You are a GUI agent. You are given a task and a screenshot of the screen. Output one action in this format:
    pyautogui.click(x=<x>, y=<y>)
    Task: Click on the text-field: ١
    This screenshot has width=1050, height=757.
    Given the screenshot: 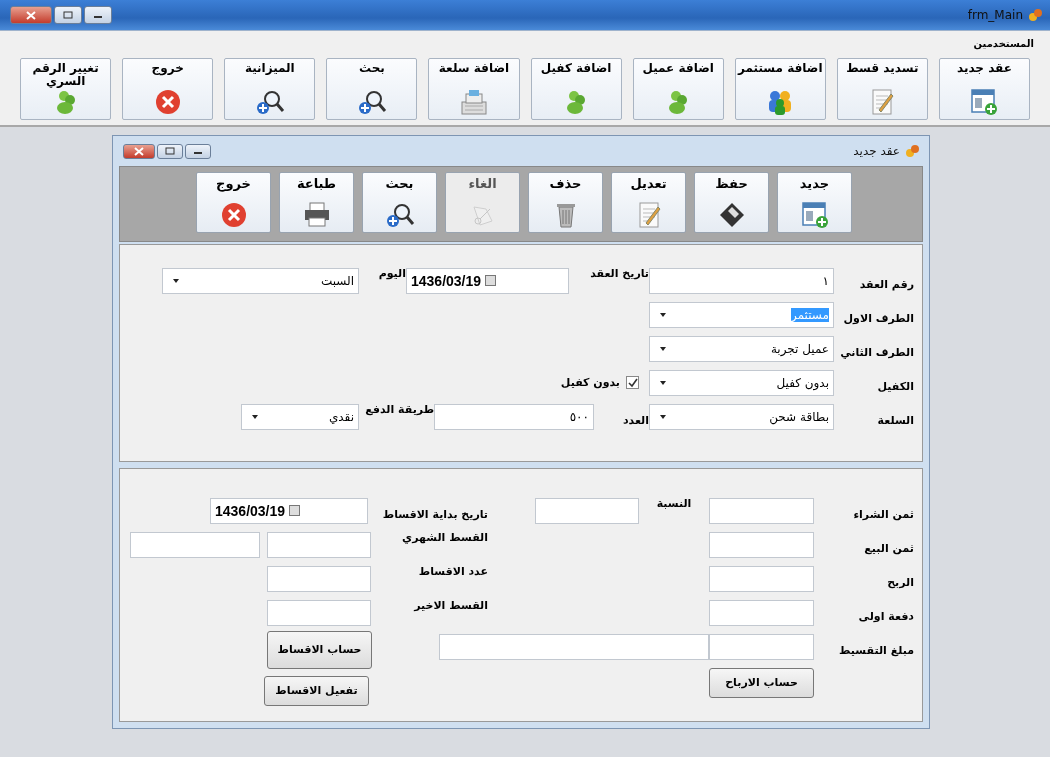 What is the action you would take?
    pyautogui.click(x=741, y=280)
    